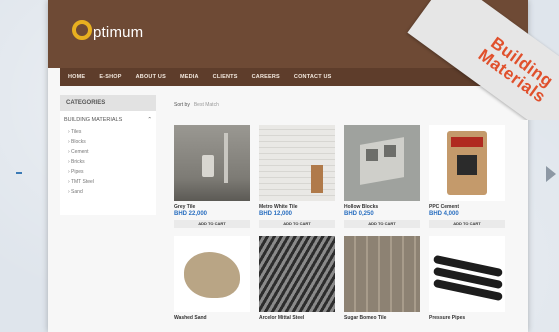 The image size is (559, 332). I want to click on sidebar-item-tmt-steel: › TMT Steel, so click(108, 182).